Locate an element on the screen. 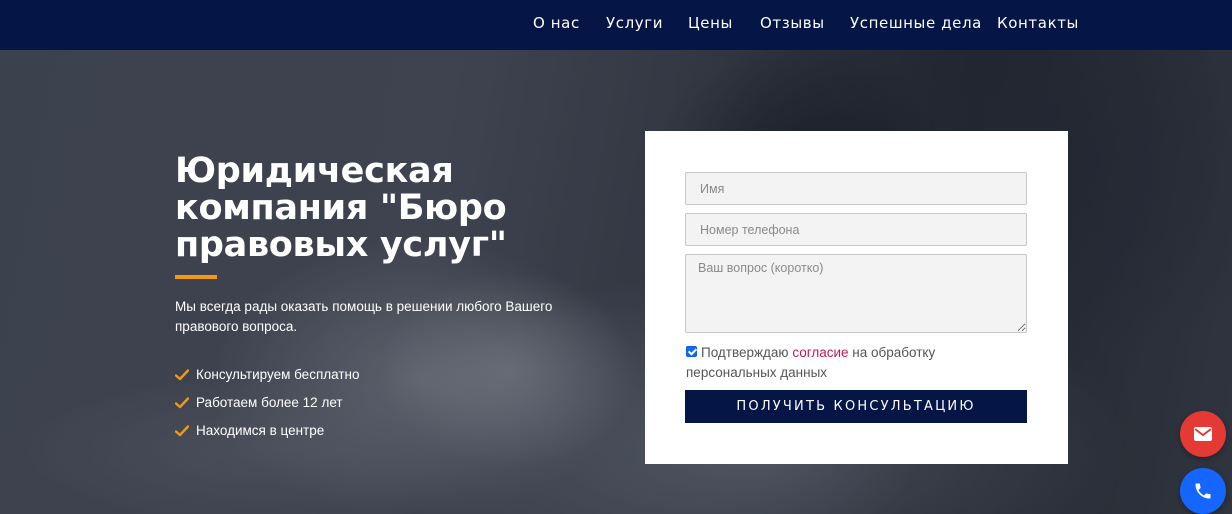 The width and height of the screenshot is (1232, 514). nav-link-contacts: Контакты is located at coordinates (1038, 23).